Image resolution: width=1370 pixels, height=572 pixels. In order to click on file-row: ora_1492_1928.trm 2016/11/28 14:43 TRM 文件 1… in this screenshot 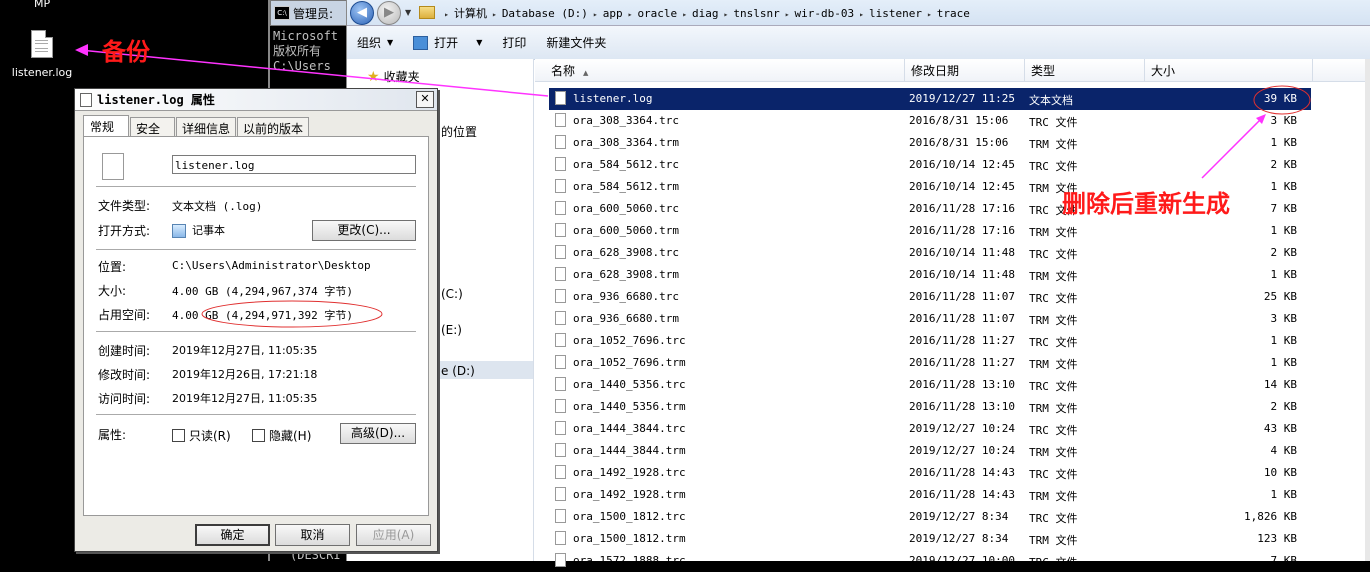, I will do `click(930, 495)`.